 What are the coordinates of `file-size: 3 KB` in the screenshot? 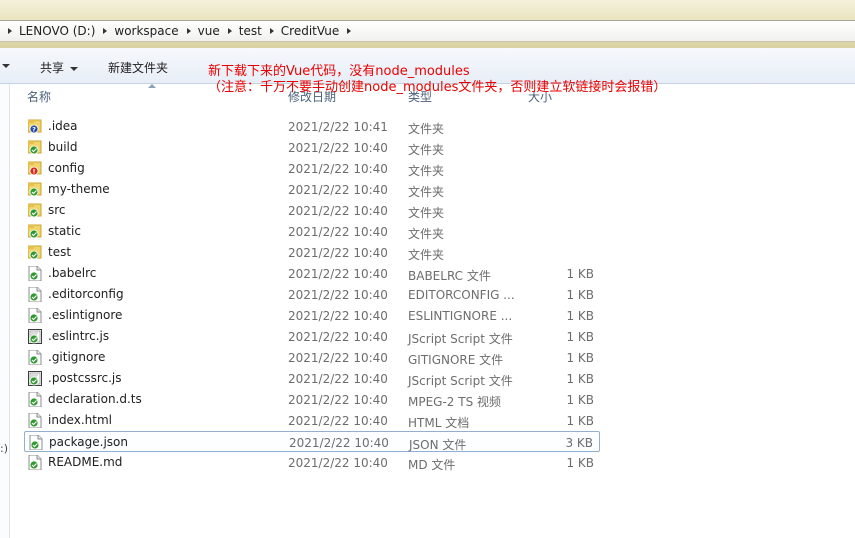 It's located at (579, 443).